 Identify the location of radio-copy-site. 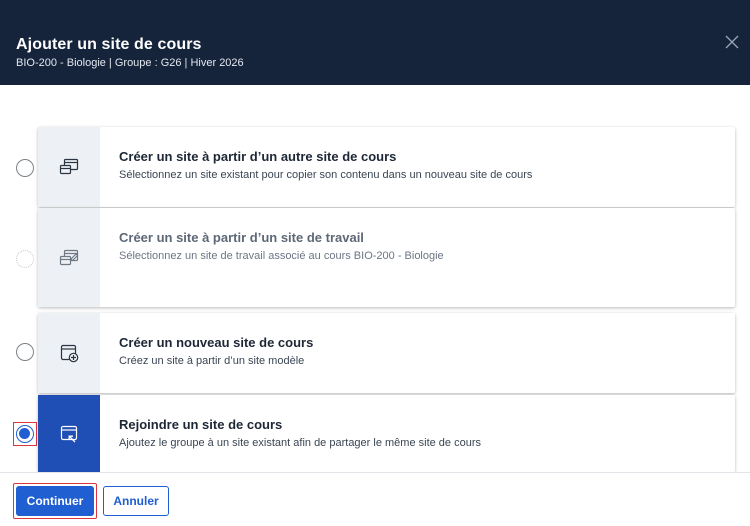
(25, 168).